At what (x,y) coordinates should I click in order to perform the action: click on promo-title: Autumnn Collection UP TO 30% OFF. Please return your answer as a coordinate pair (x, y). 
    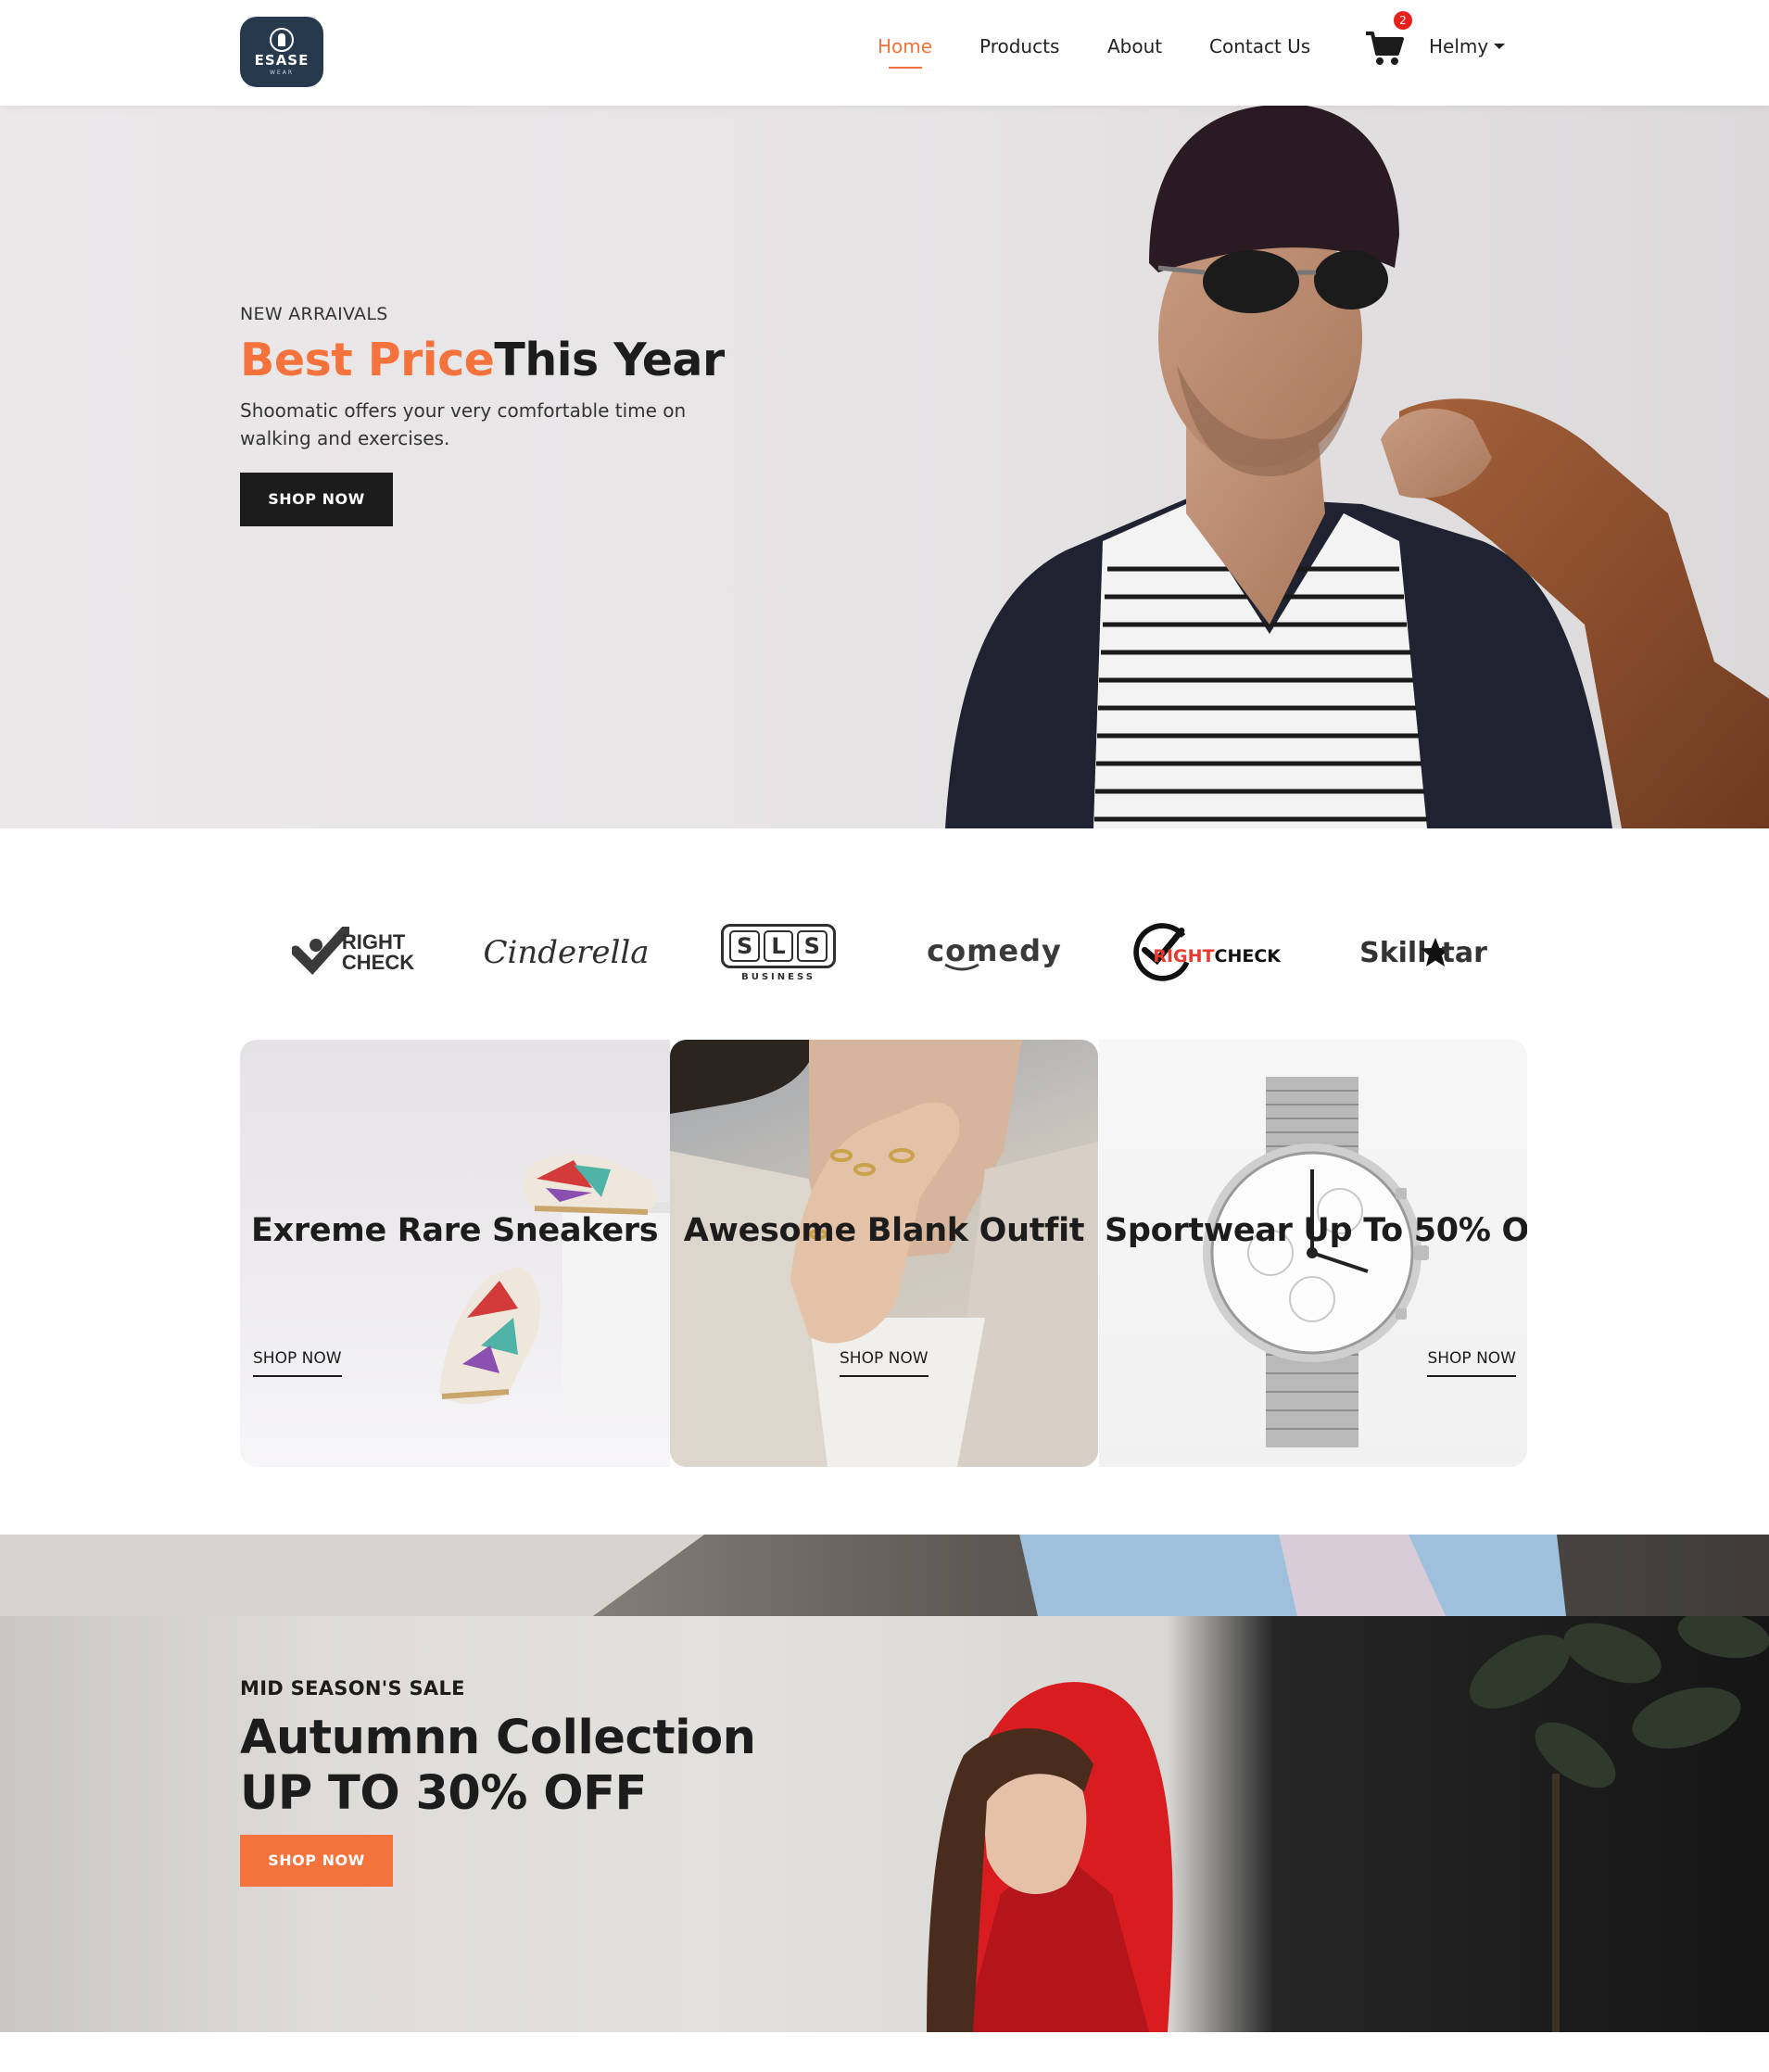
    Looking at the image, I should click on (498, 1766).